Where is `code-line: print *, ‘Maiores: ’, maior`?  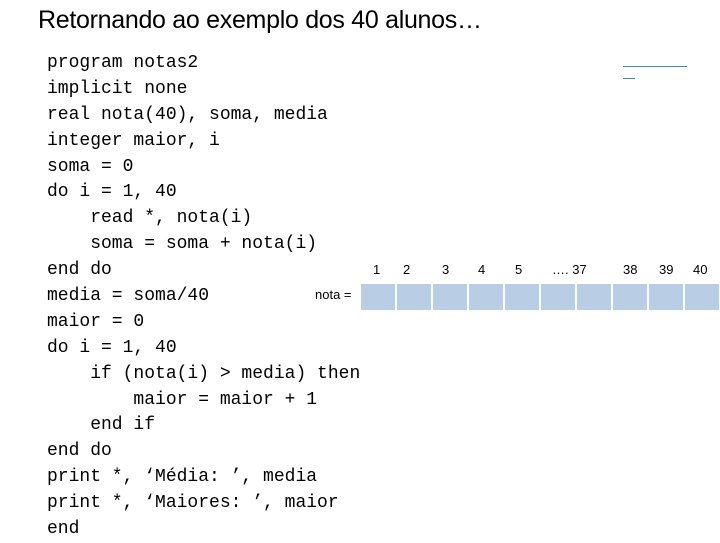
code-line: print *, ‘Maiores: ’, maior is located at coordinates (193, 503).